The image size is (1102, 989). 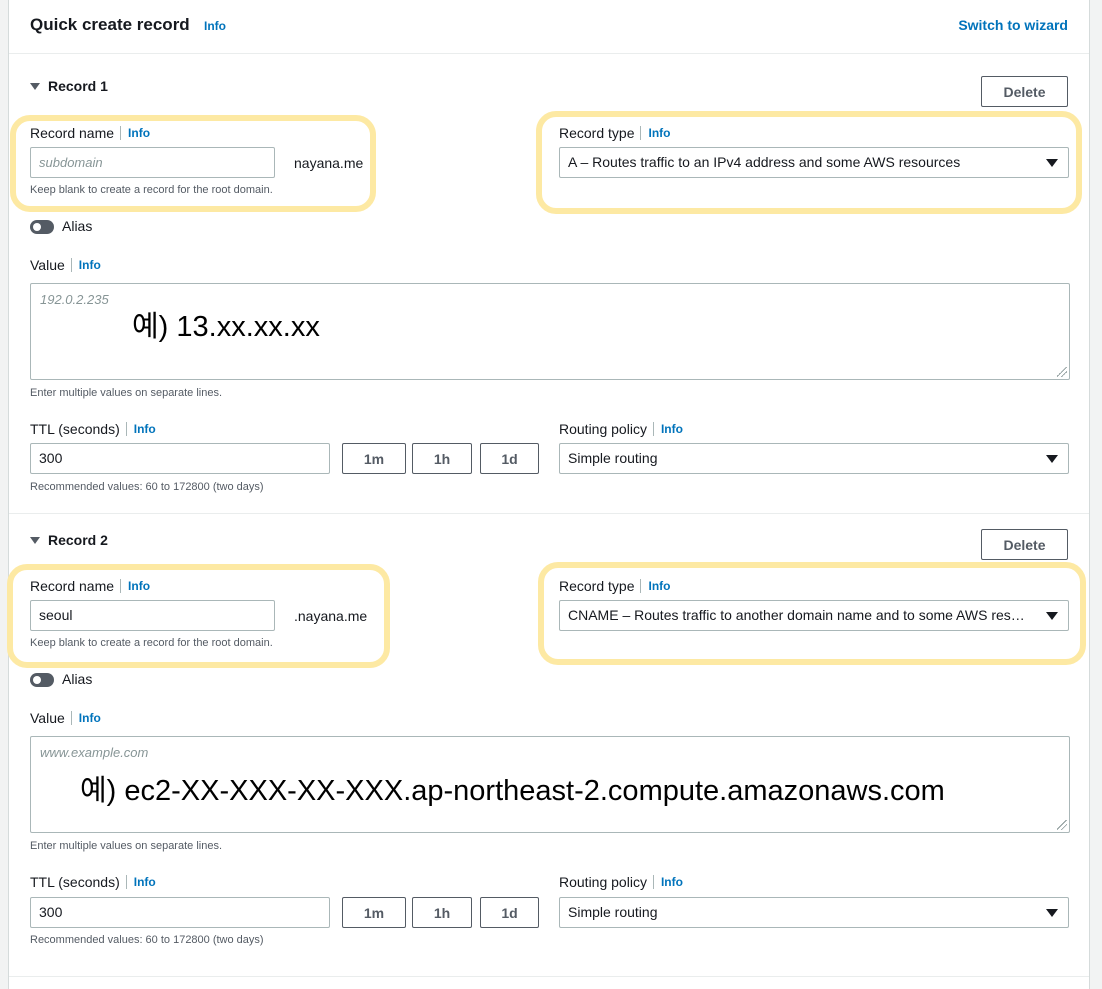 I want to click on switch-to-wizard-link: Switch to wizard, so click(x=1013, y=25).